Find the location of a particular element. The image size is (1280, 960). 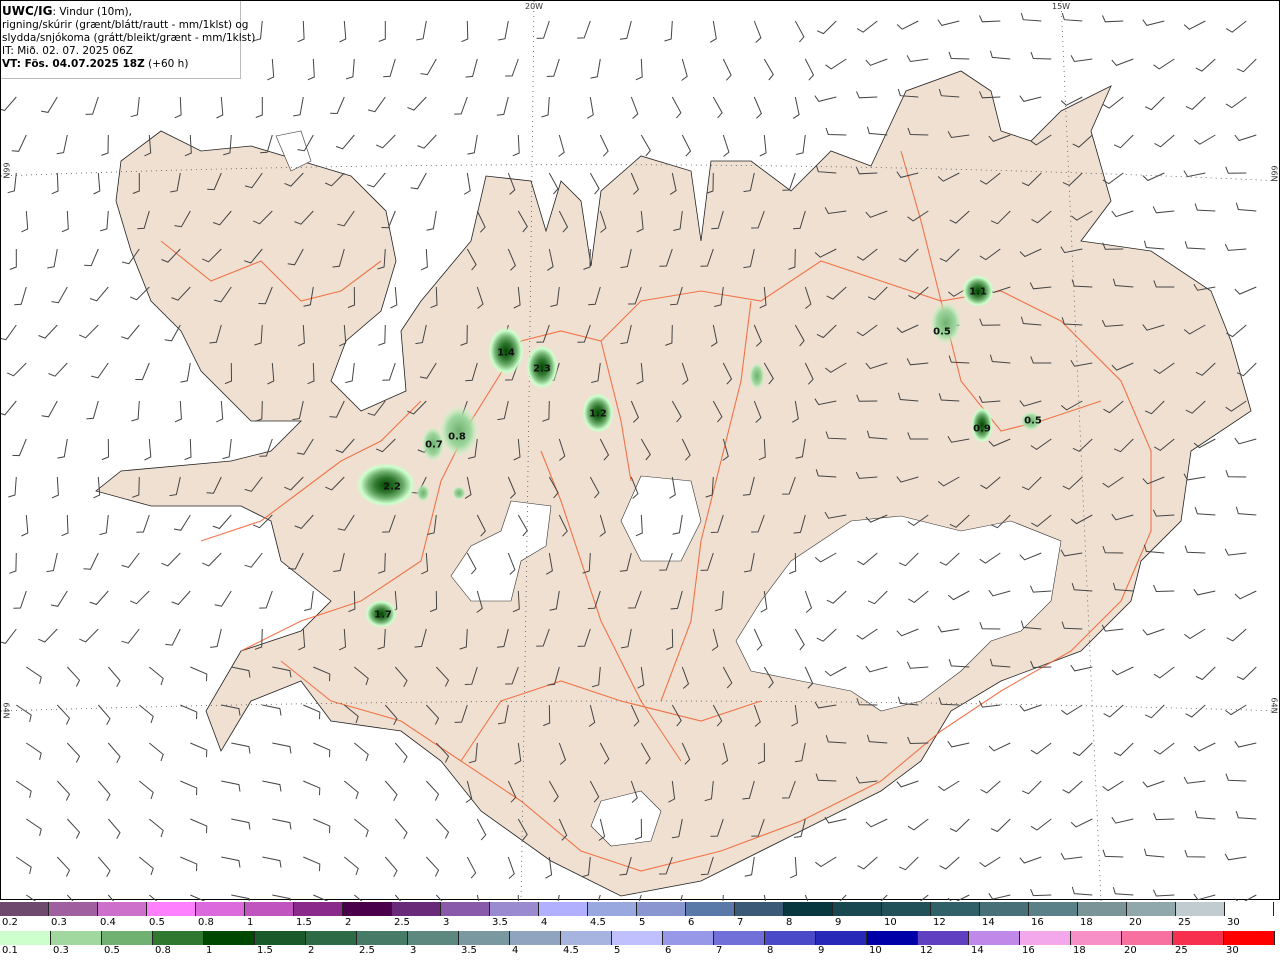

legend-label: 3 is located at coordinates (446, 922).